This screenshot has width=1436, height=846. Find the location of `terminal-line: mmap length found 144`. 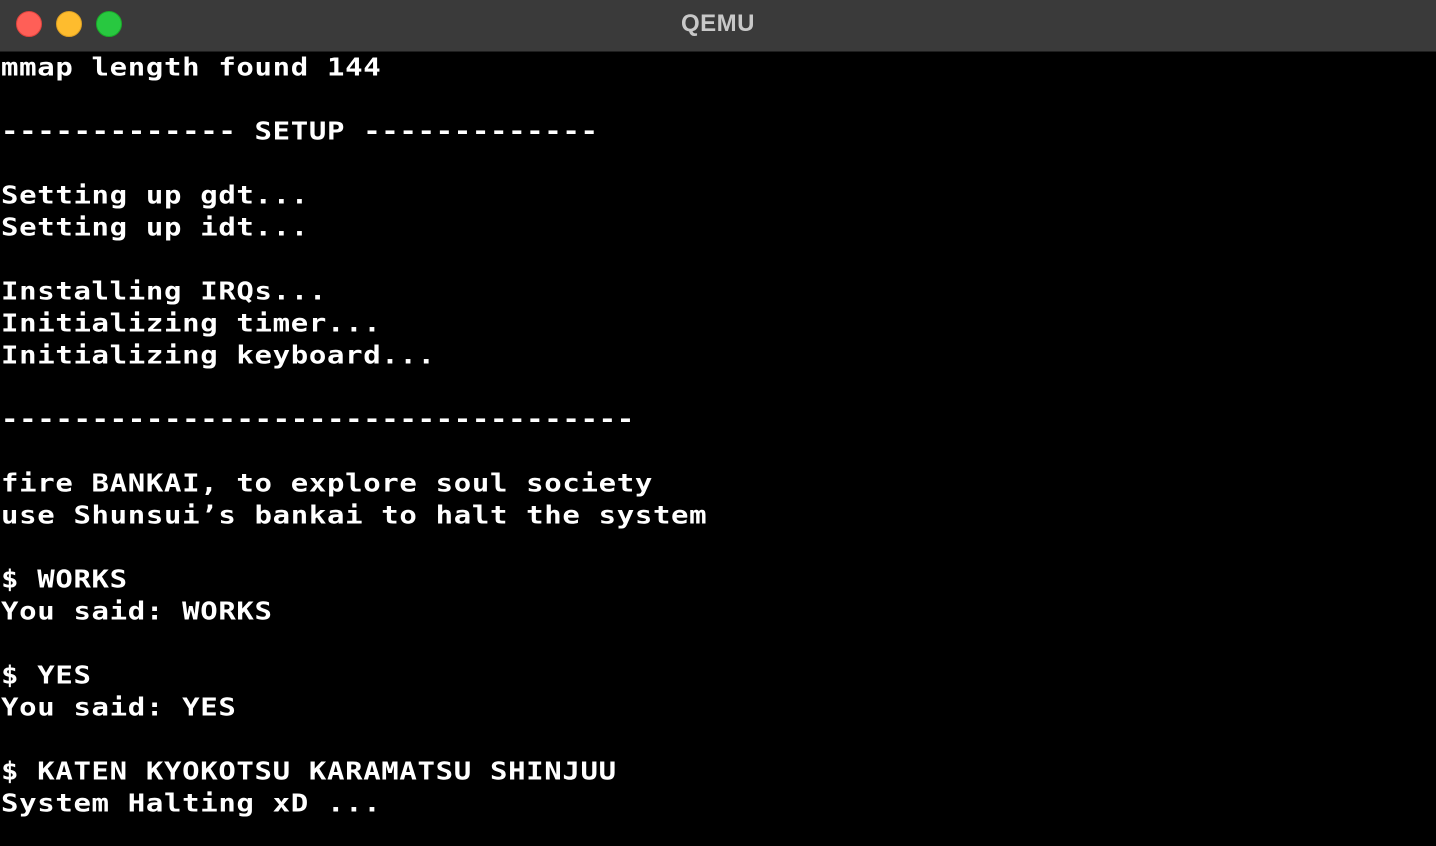

terminal-line: mmap length found 144 is located at coordinates (191, 67).